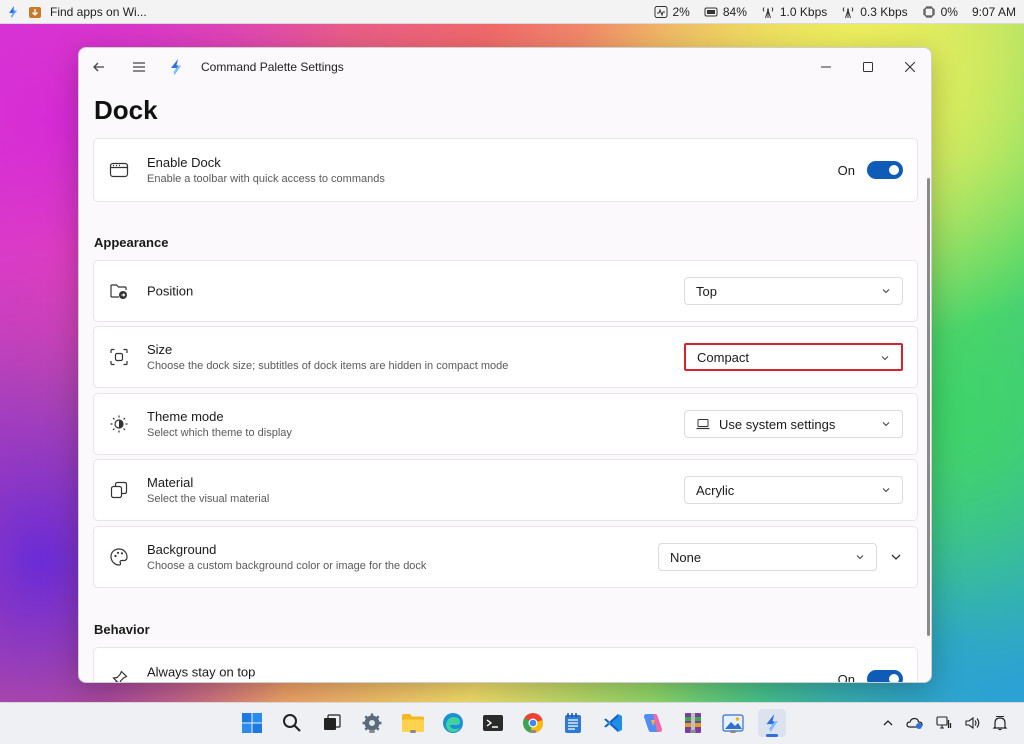 The height and width of the screenshot is (744, 1024). I want to click on search-button, so click(292, 723).